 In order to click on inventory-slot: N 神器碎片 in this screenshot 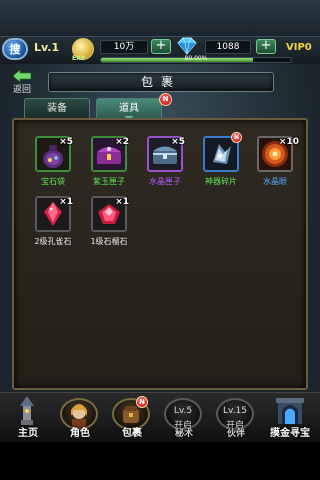, I will do `click(221, 164)`.